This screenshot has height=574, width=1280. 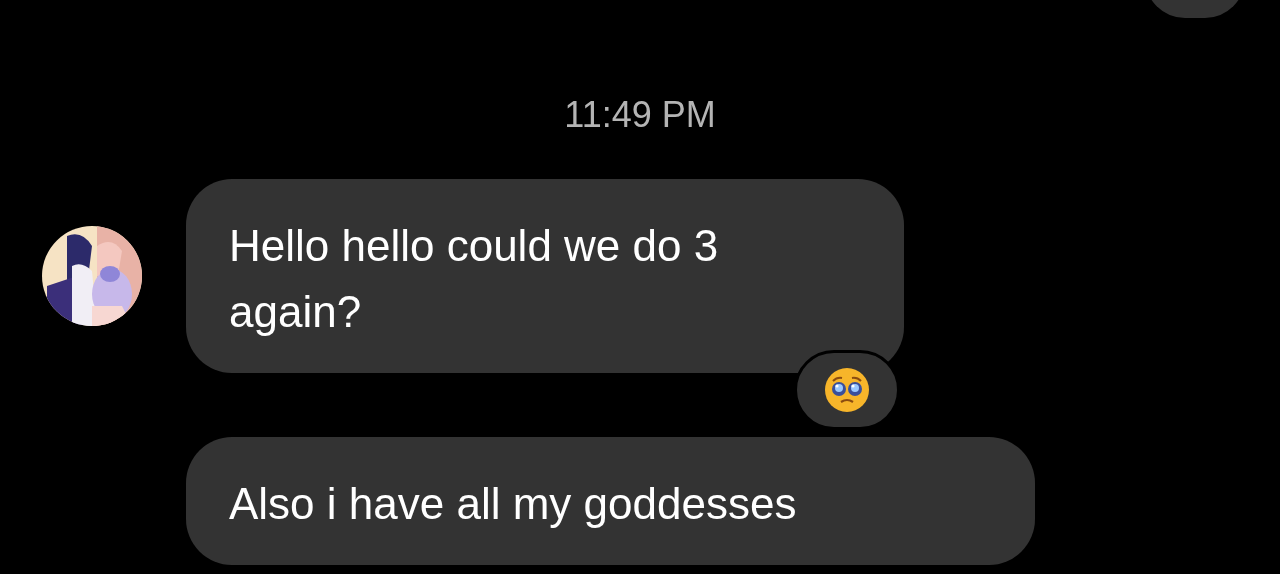 What do you see at coordinates (640, 115) in the screenshot?
I see `timestamp: 11:49 PM` at bounding box center [640, 115].